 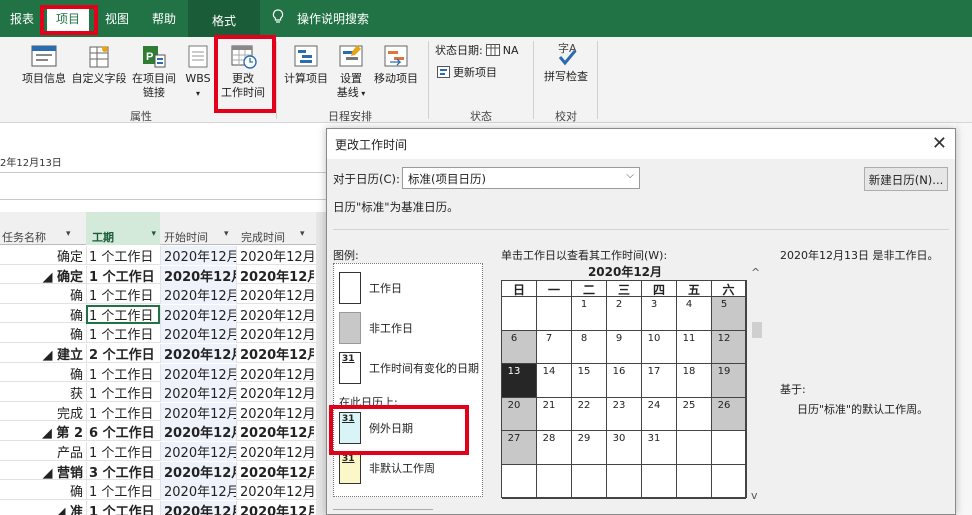 I want to click on calendar-day: 18, so click(x=694, y=381).